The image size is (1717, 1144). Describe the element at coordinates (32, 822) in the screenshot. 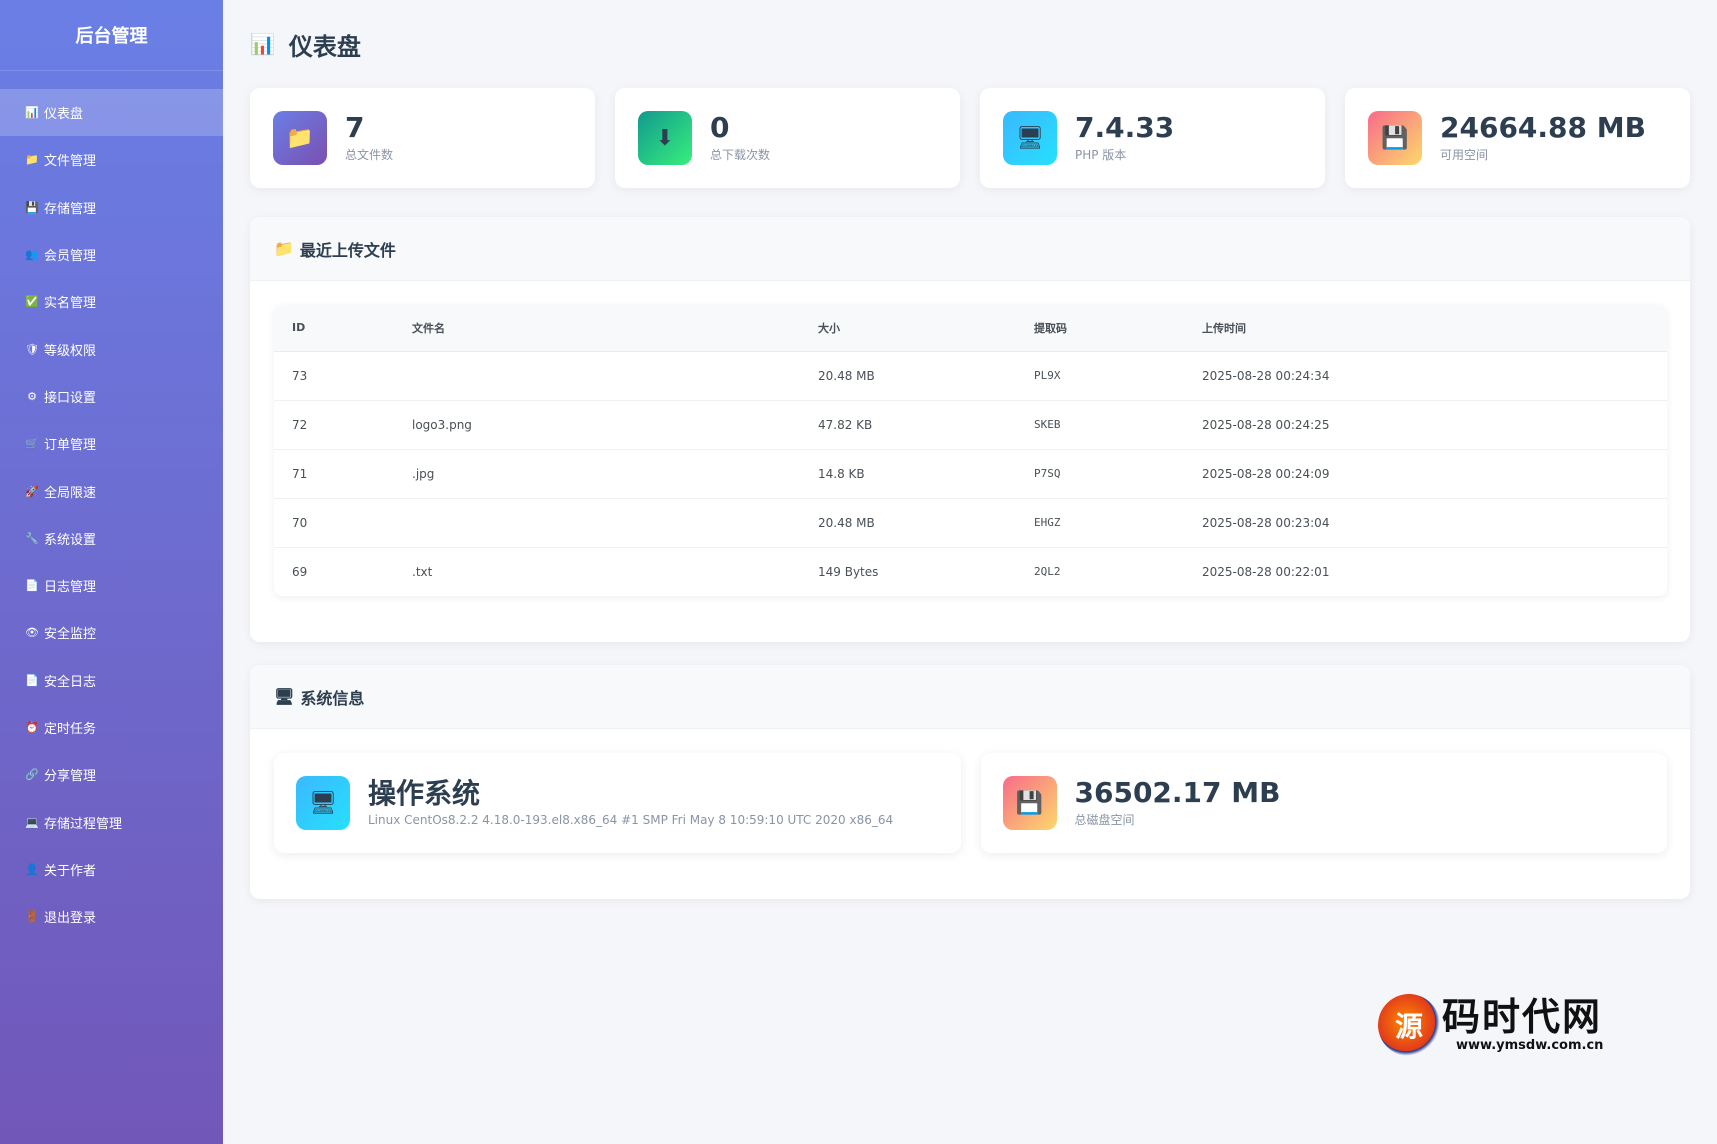

I see `laptop-icon: 💻` at that location.